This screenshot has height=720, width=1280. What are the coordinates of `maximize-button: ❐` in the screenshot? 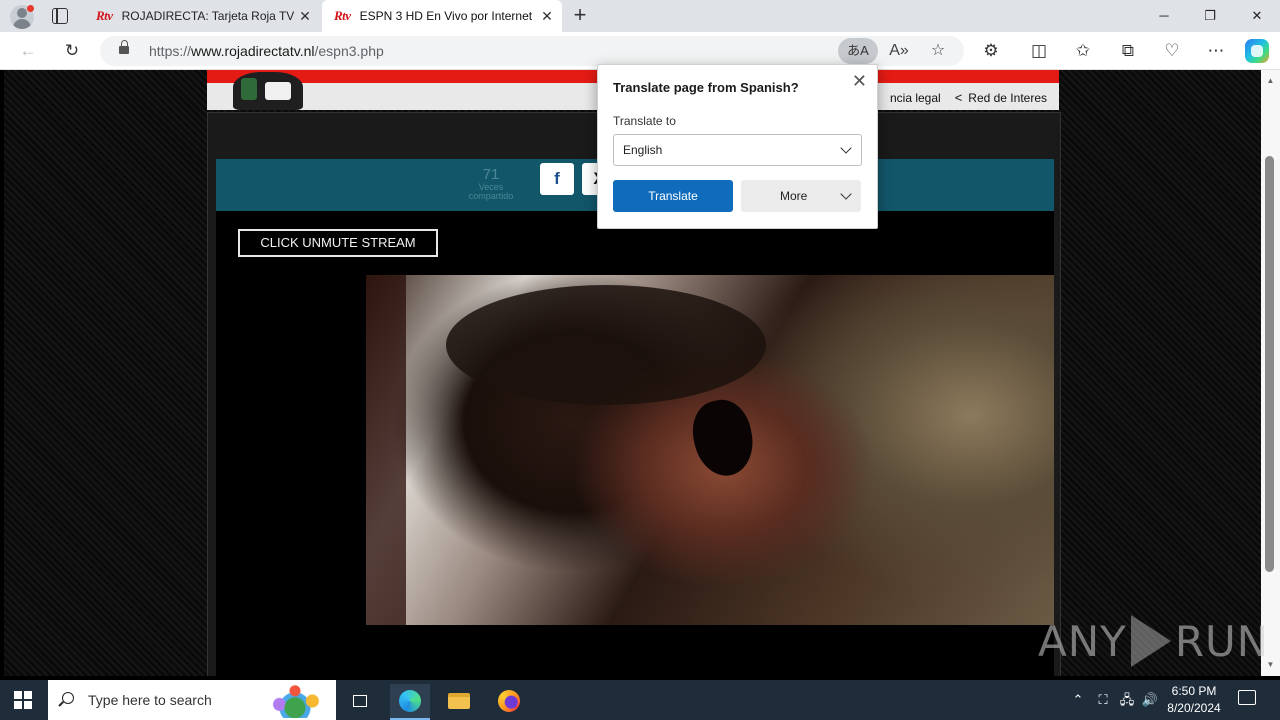 It's located at (1210, 16).